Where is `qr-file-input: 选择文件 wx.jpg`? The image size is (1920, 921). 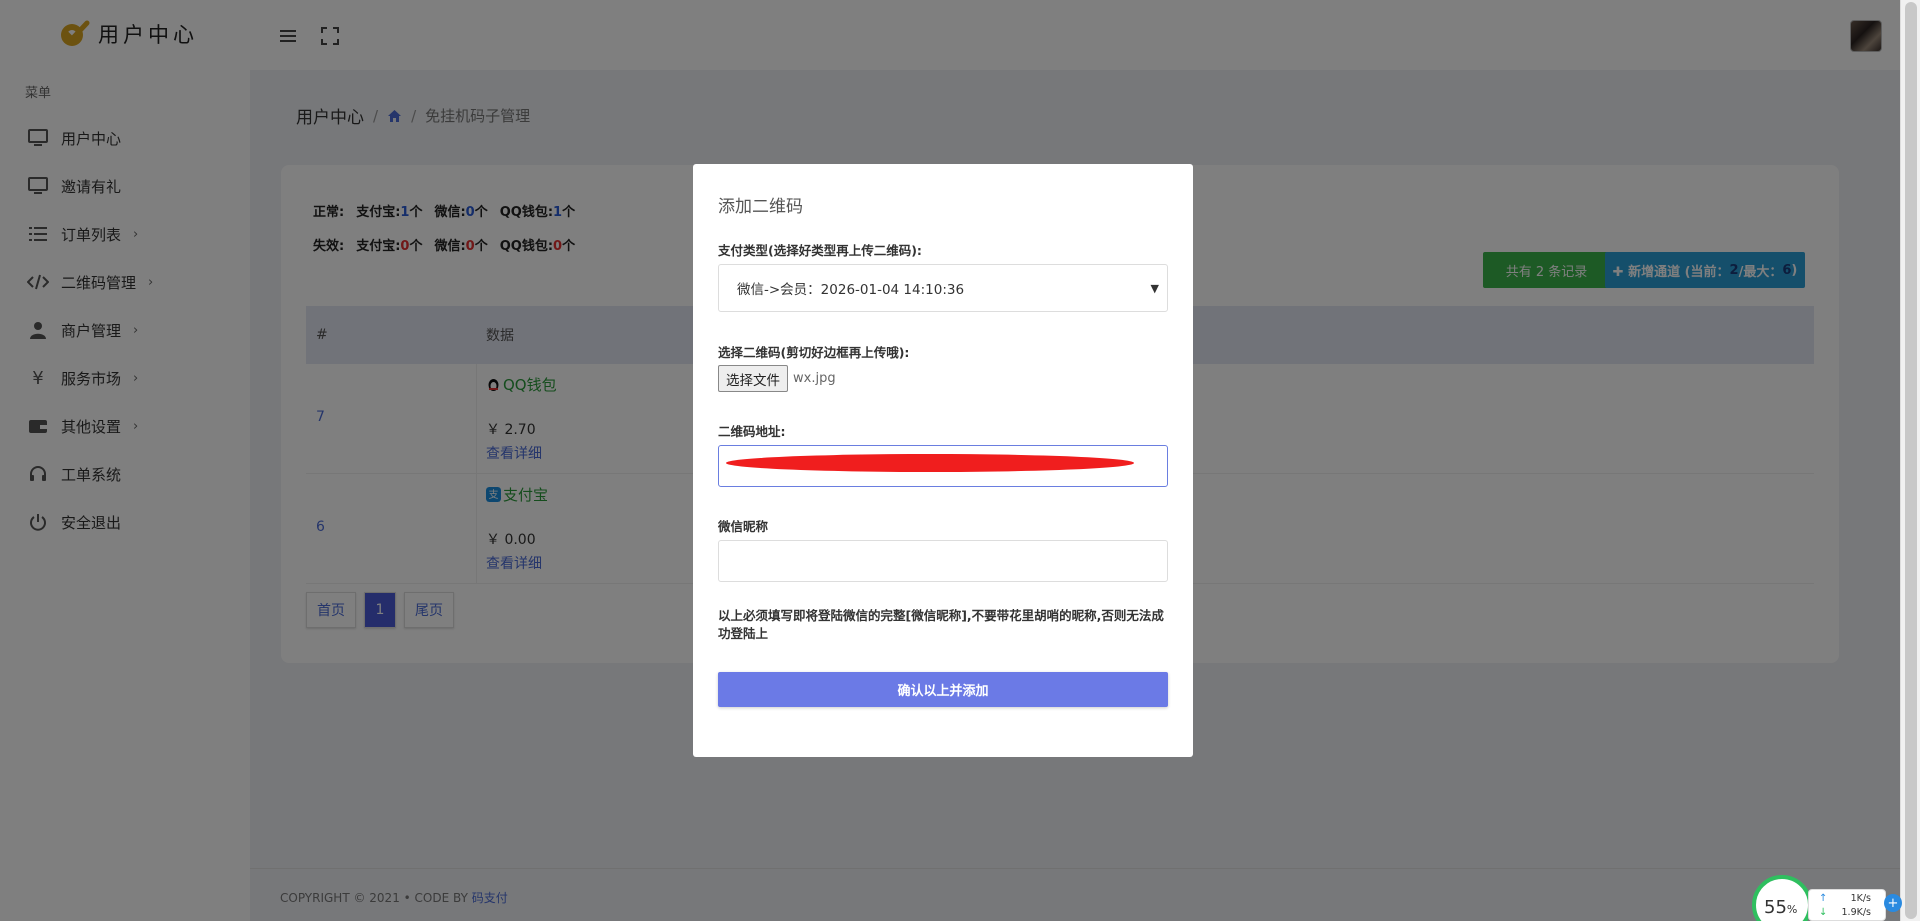 qr-file-input: 选择文件 wx.jpg is located at coordinates (777, 378).